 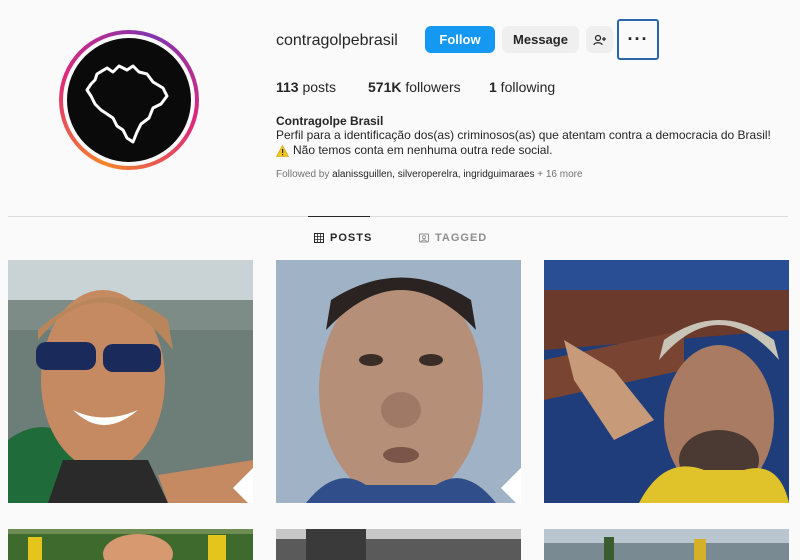 I want to click on followed-by-prefix: Followed by, so click(x=304, y=174).